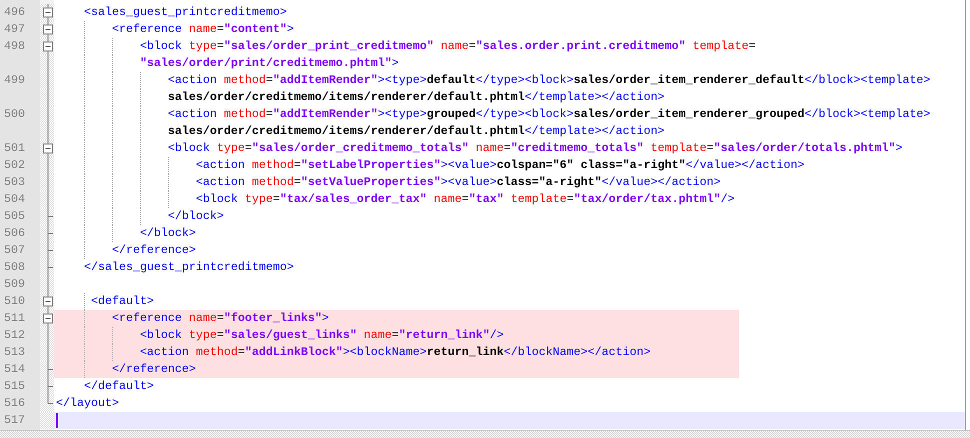 The image size is (970, 438). Describe the element at coordinates (14, 199) in the screenshot. I see `line-number: 504` at that location.